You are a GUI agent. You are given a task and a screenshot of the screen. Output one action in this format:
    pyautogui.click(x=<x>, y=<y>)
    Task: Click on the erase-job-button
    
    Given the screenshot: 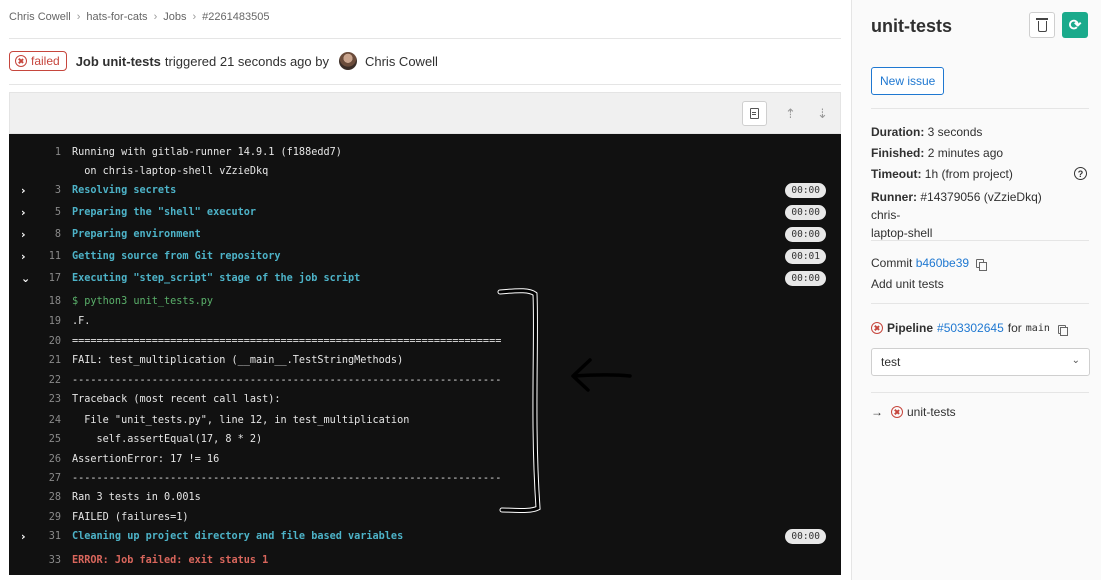 What is the action you would take?
    pyautogui.click(x=1042, y=25)
    